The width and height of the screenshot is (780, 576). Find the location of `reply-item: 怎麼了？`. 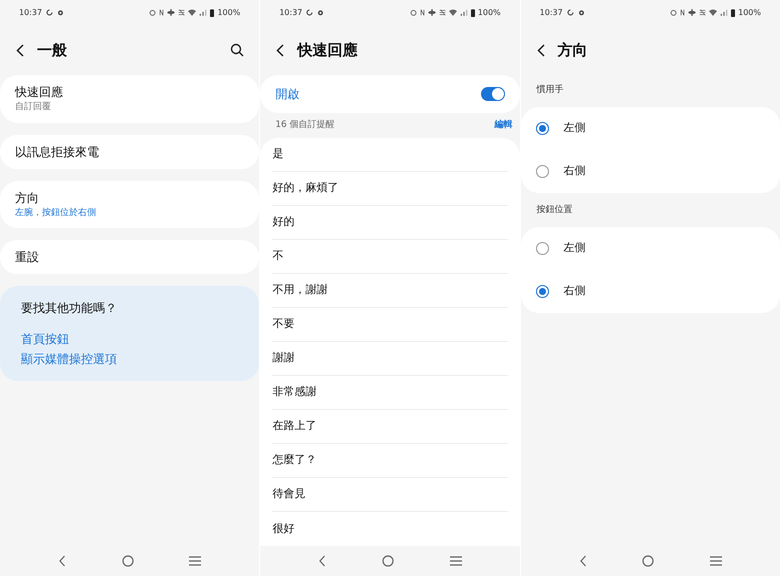

reply-item: 怎麼了？ is located at coordinates (294, 460).